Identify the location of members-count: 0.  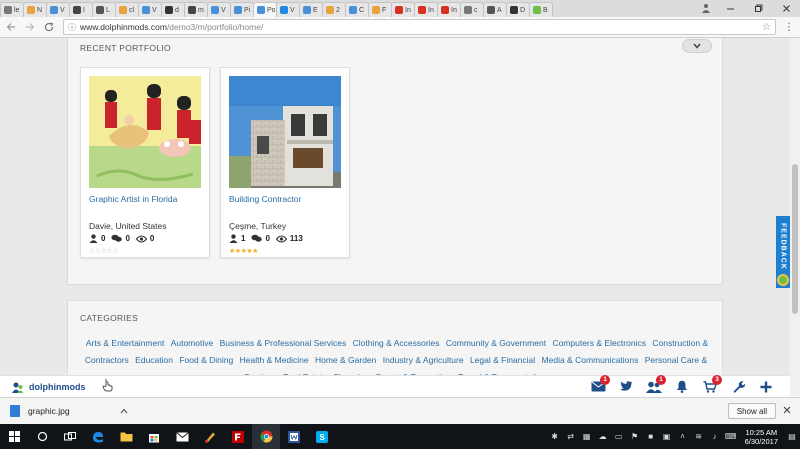
(103, 238).